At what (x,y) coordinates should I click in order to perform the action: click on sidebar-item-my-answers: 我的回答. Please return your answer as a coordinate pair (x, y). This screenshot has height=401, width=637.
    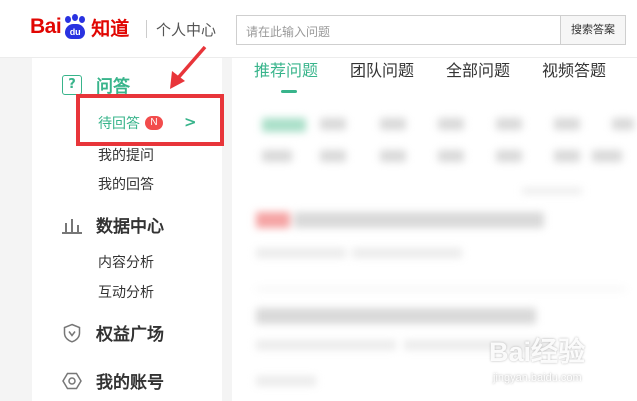
    Looking at the image, I should click on (126, 184).